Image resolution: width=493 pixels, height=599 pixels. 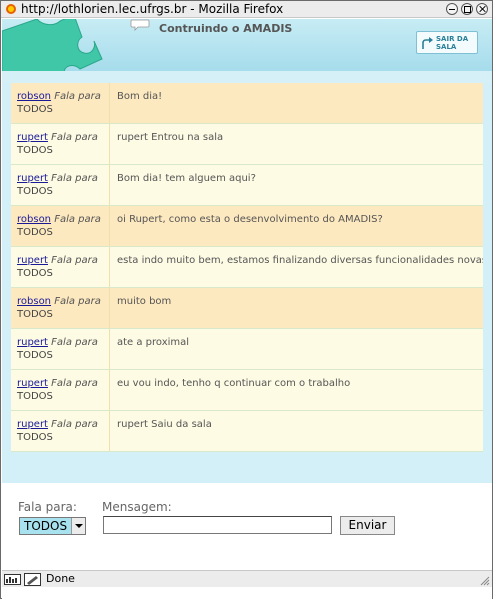 What do you see at coordinates (247, 77) in the screenshot?
I see `header-band` at bounding box center [247, 77].